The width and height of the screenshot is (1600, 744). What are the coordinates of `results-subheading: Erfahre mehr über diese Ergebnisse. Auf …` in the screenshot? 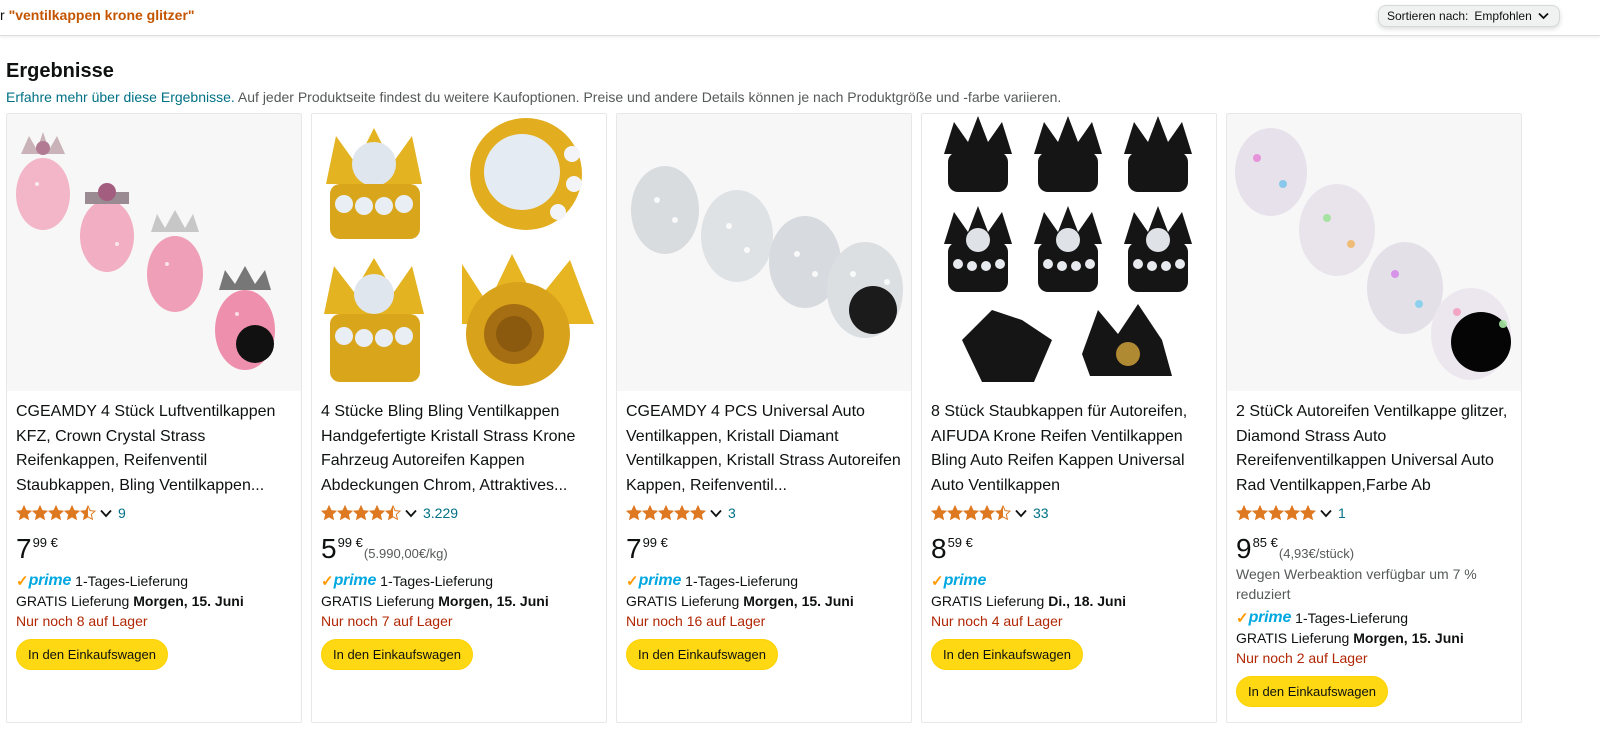 It's located at (533, 97).